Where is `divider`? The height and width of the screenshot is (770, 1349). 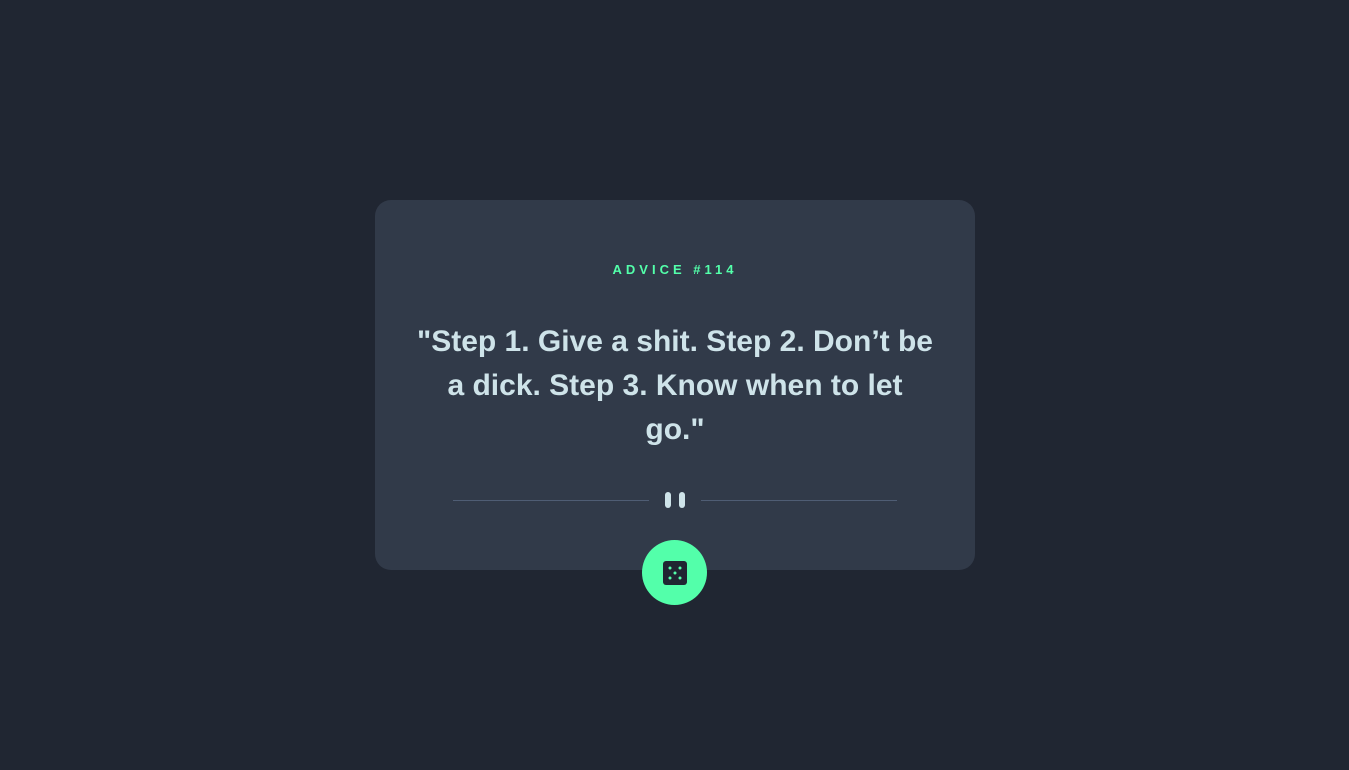
divider is located at coordinates (675, 501).